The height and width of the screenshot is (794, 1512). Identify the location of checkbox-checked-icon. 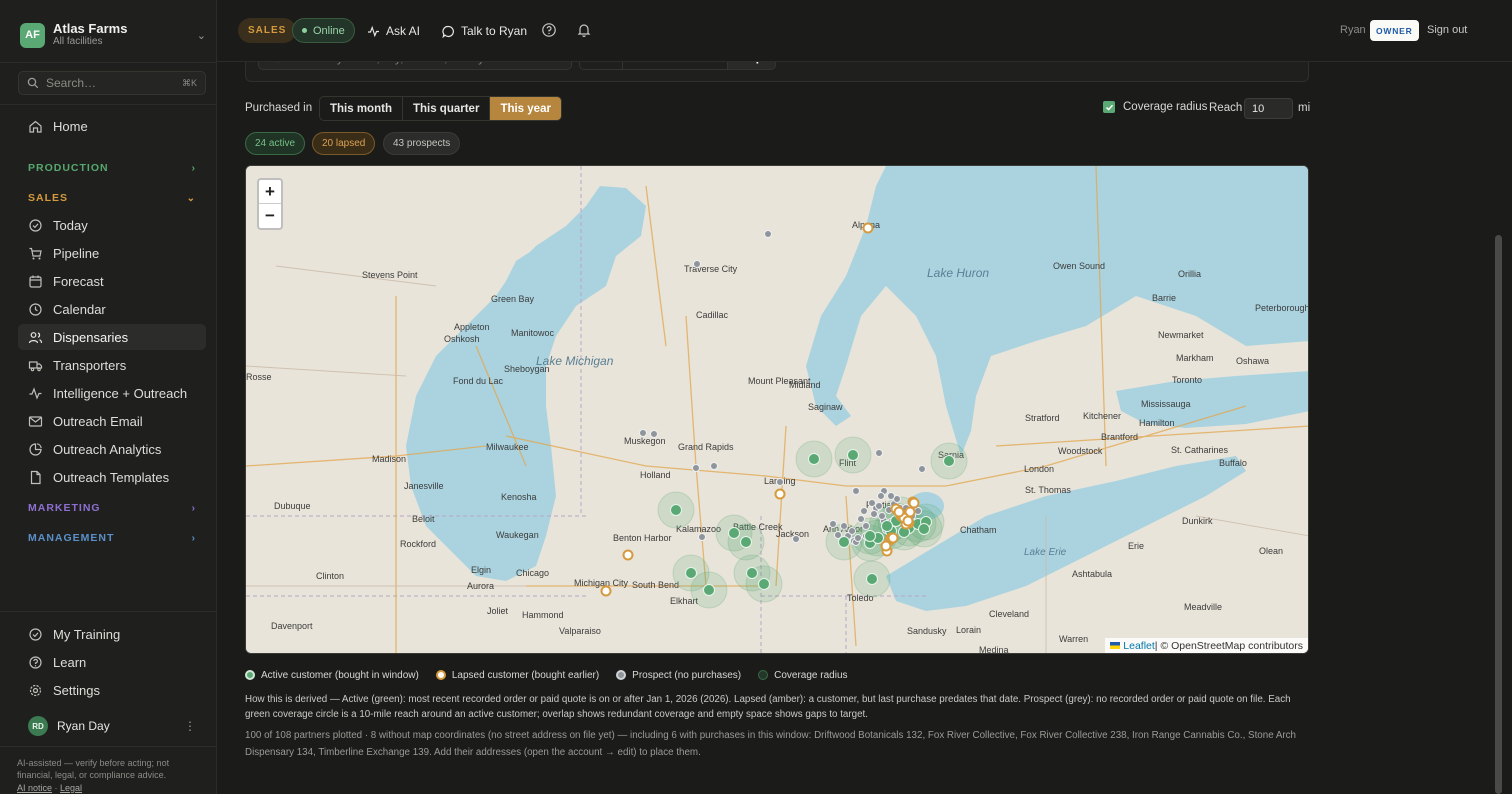
(1109, 107).